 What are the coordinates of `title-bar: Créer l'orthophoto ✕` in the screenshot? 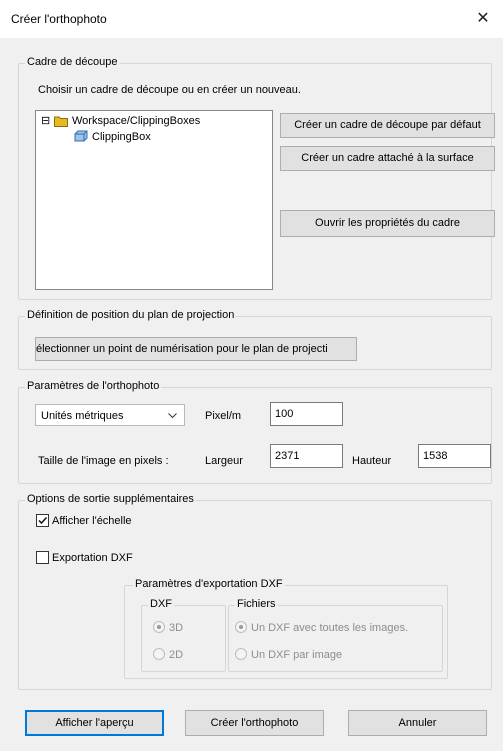 It's located at (251, 19).